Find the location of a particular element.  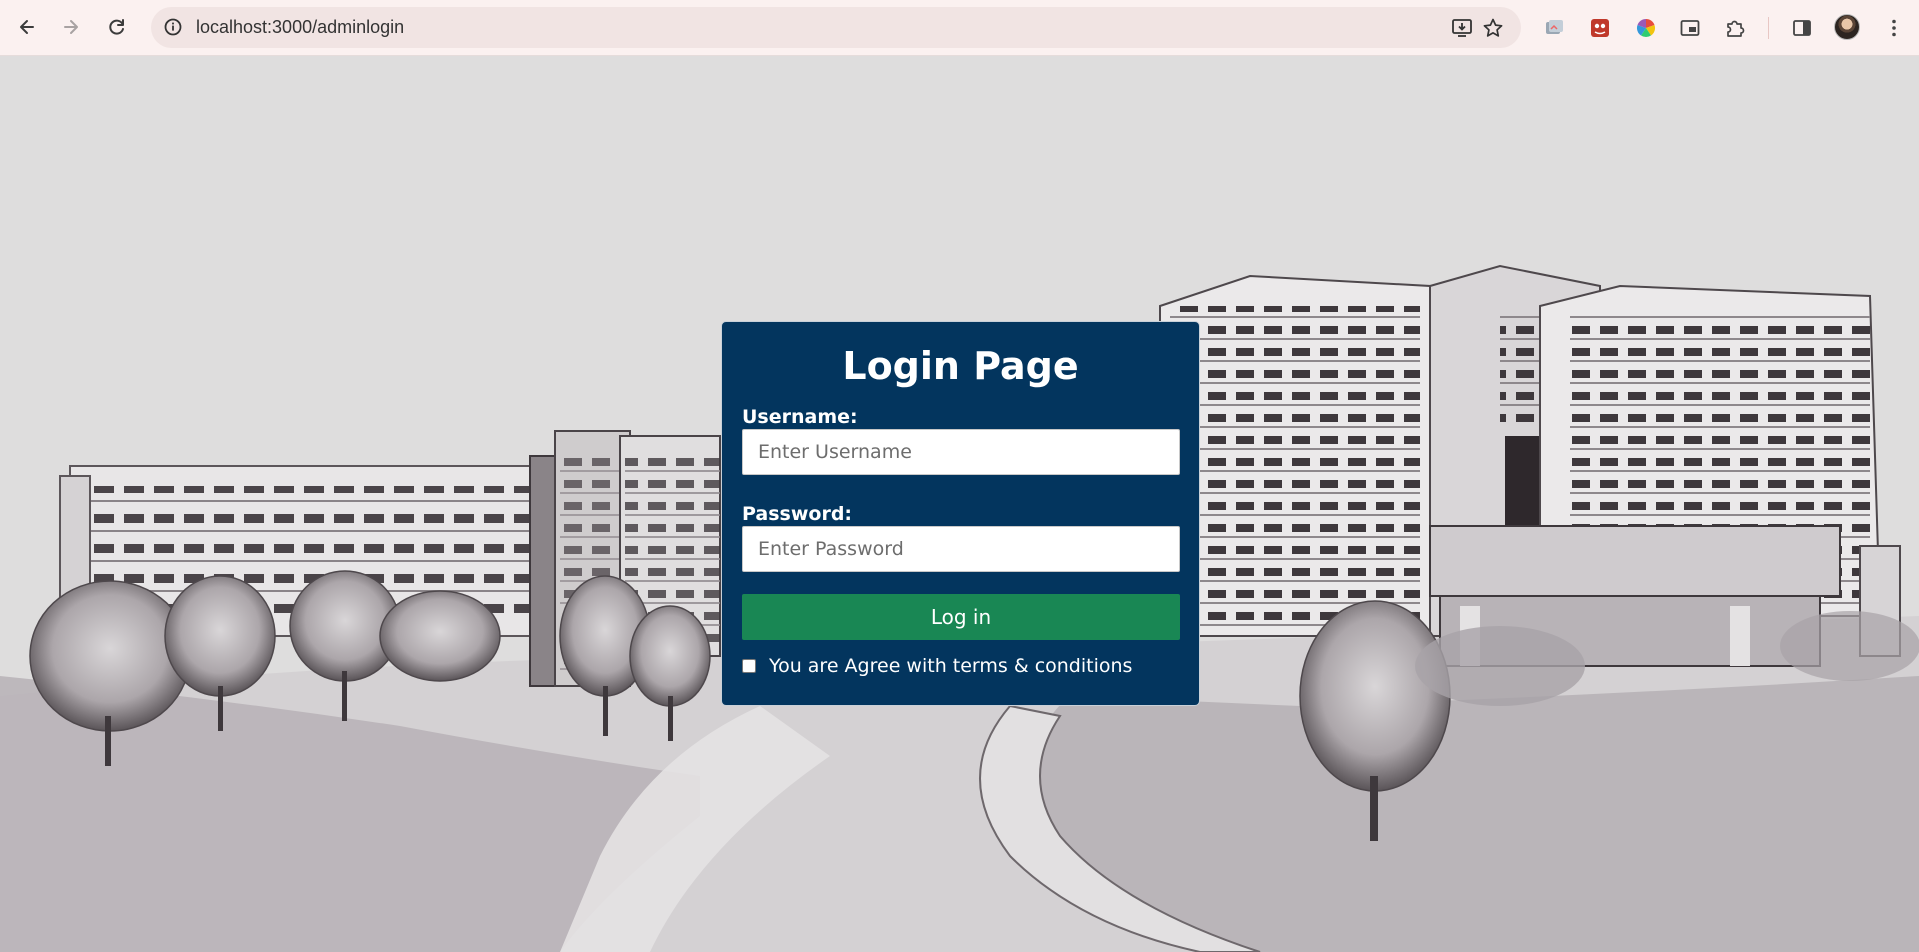

address-bar: localhost:3000/adminlogin is located at coordinates (836, 27).